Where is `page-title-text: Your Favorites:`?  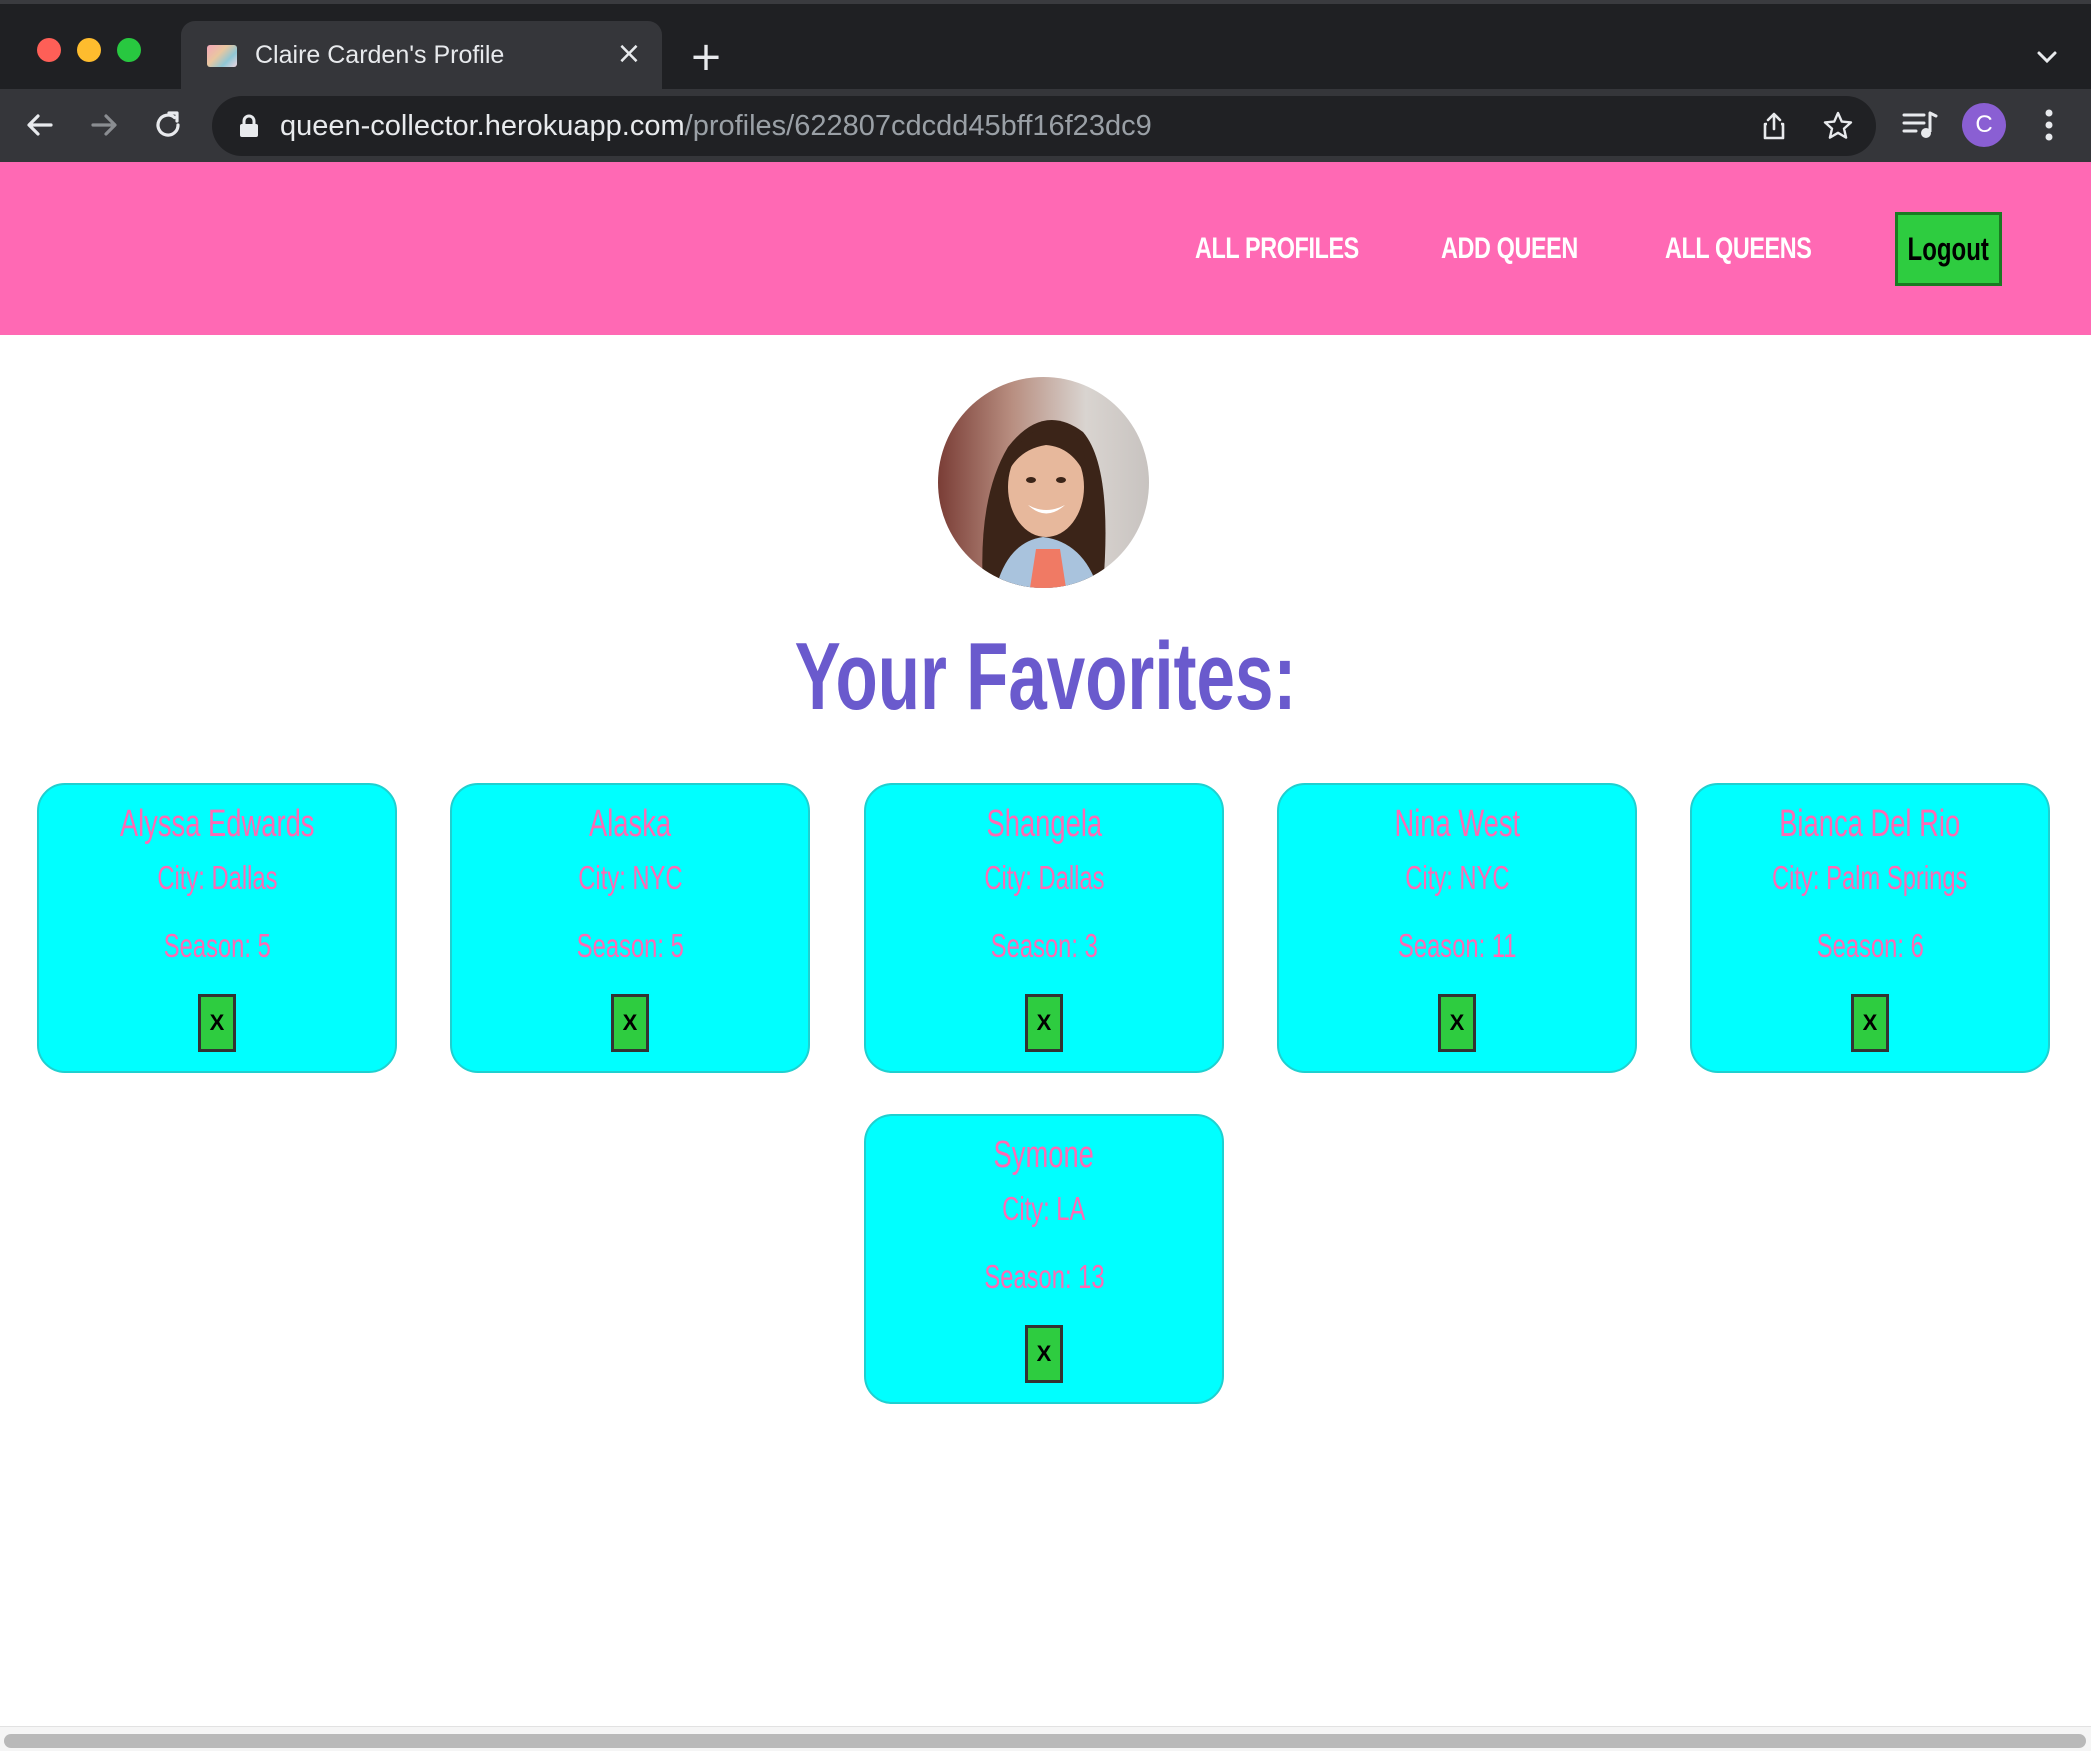 page-title-text: Your Favorites: is located at coordinates (1045, 676).